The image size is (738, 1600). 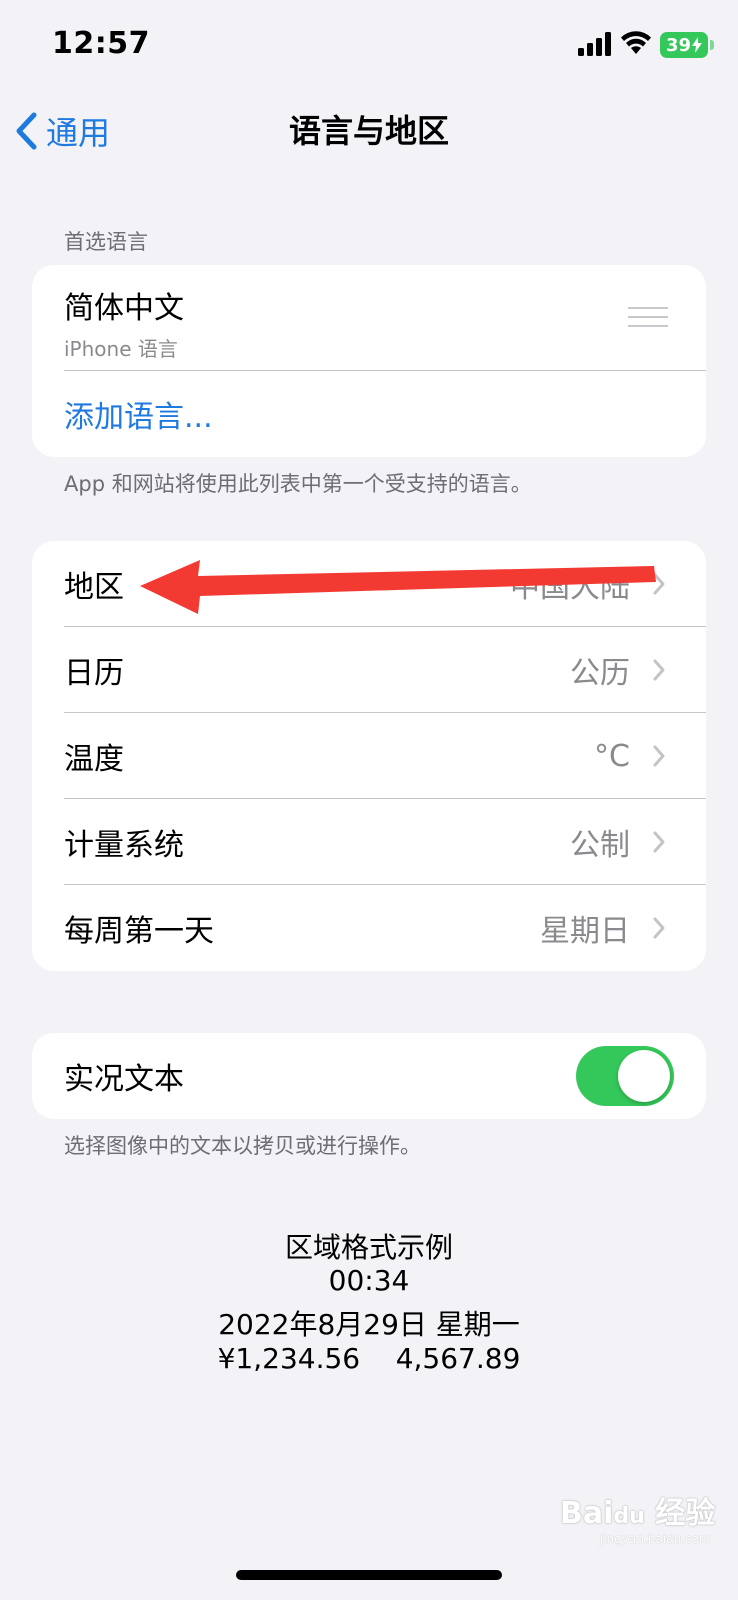 I want to click on temperature-value: °C, so click(x=612, y=756).